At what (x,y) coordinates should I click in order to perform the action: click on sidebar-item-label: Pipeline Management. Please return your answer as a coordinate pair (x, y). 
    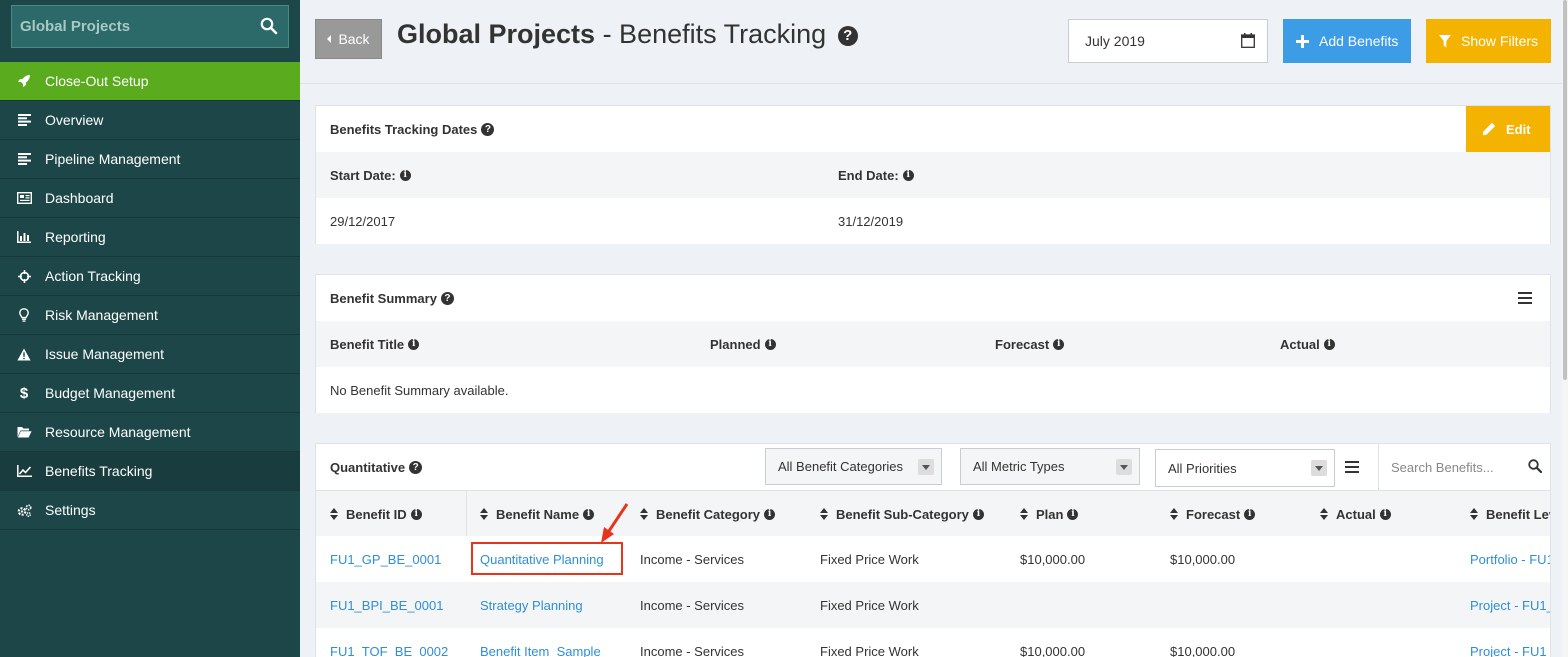
    Looking at the image, I should click on (113, 159).